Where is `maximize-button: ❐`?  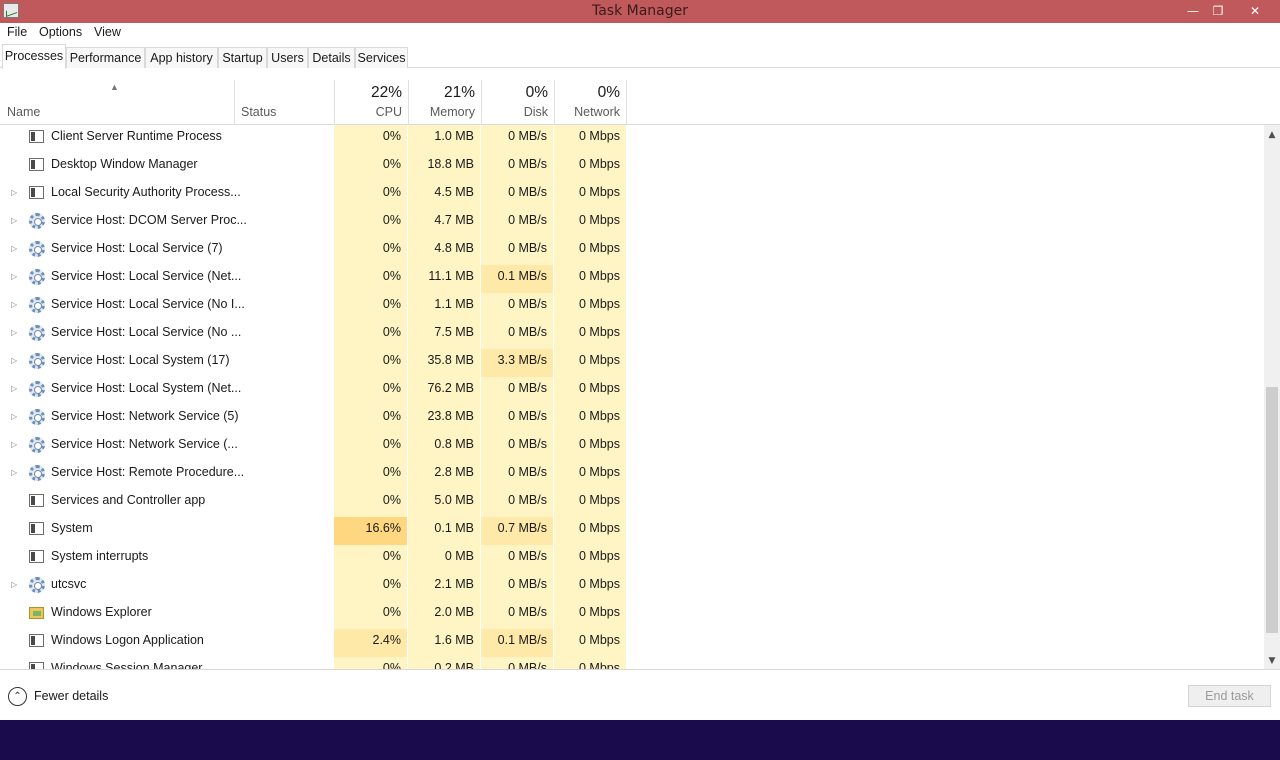 maximize-button: ❐ is located at coordinates (1218, 11).